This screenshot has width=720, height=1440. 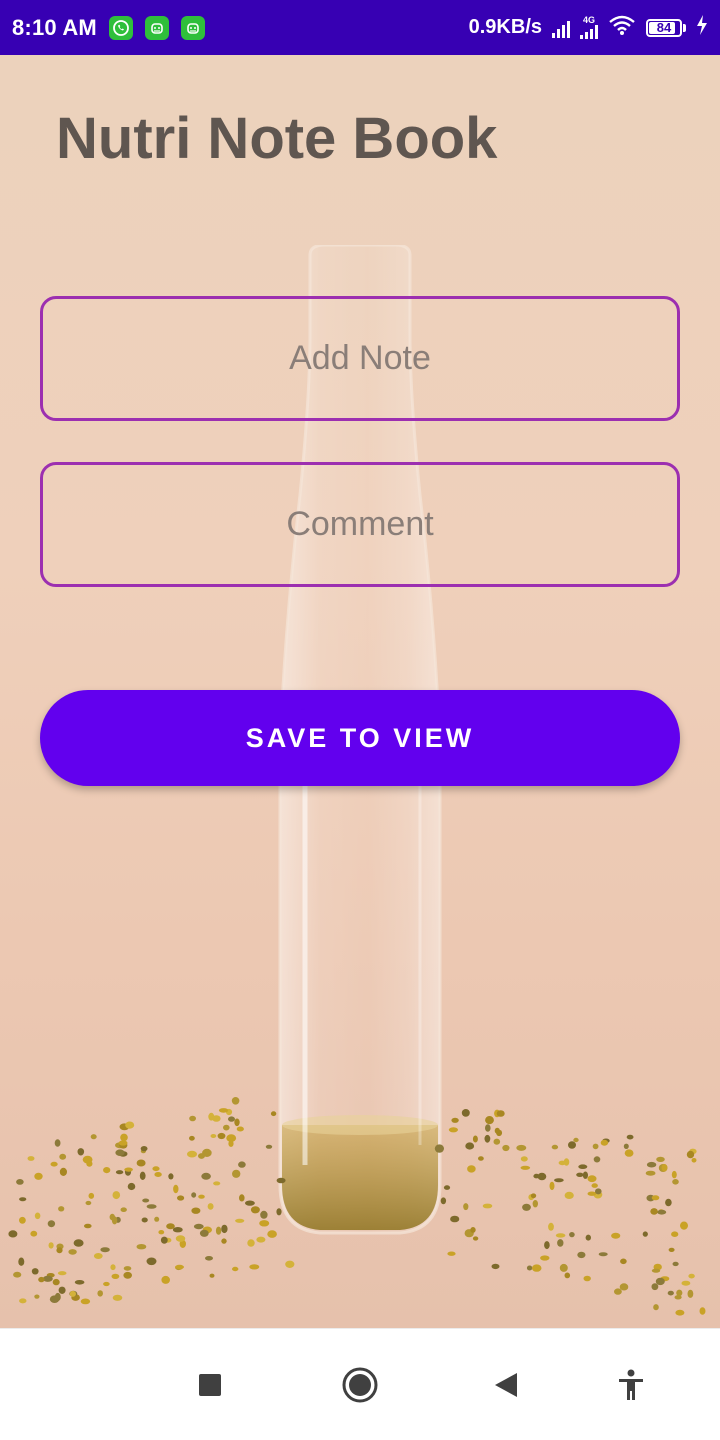 I want to click on status-bar: 8:10 AM 0.9KB/s 4G 84, so click(x=360, y=27).